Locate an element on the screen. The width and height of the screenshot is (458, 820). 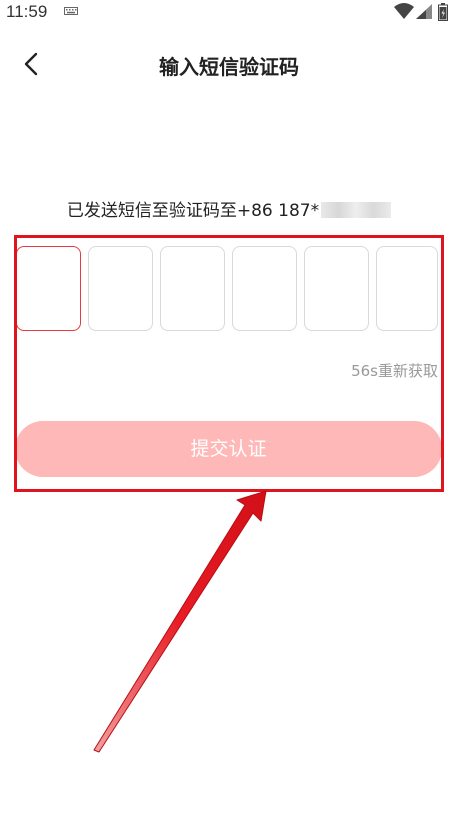
page-title: 输入短信验证码 is located at coordinates (229, 67).